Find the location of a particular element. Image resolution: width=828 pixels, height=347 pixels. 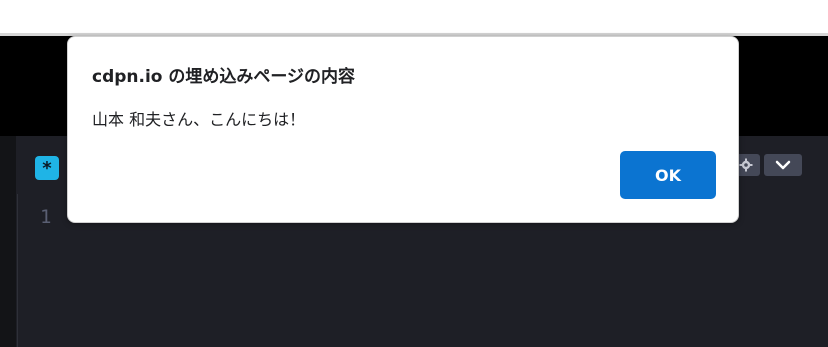

ok-button: OK is located at coordinates (668, 175).